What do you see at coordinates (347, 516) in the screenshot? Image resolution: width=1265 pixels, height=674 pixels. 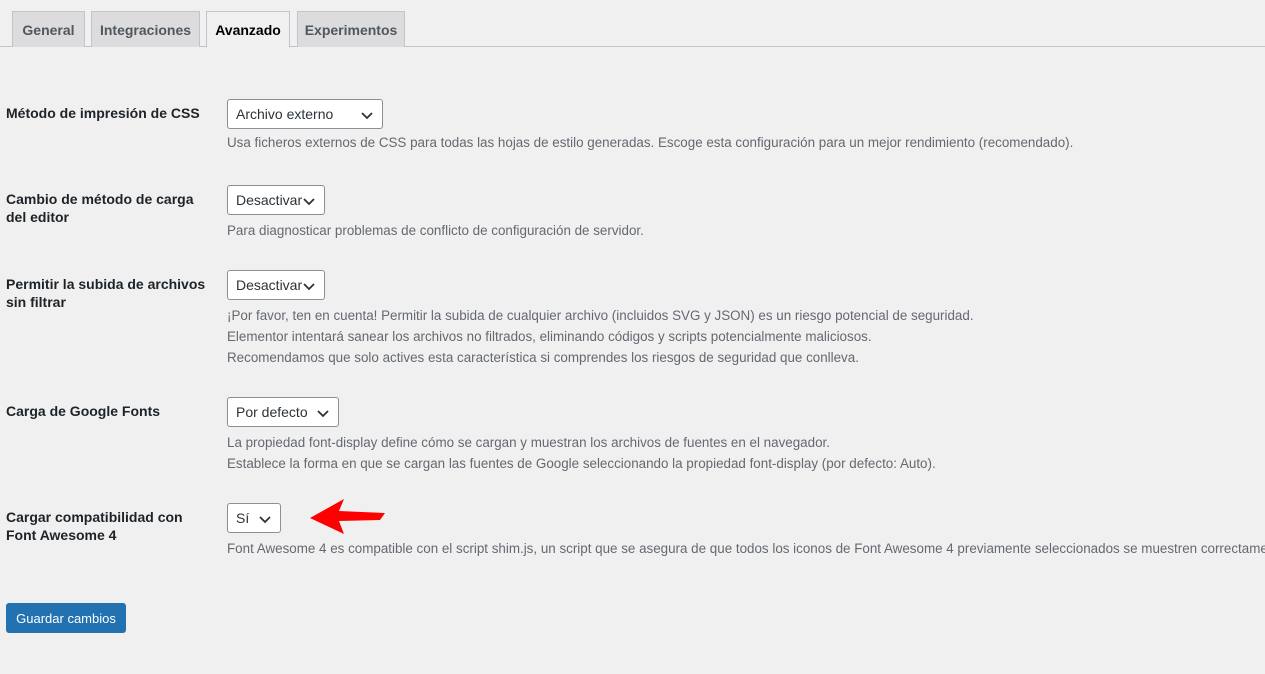 I see `red-arrow-icon` at bounding box center [347, 516].